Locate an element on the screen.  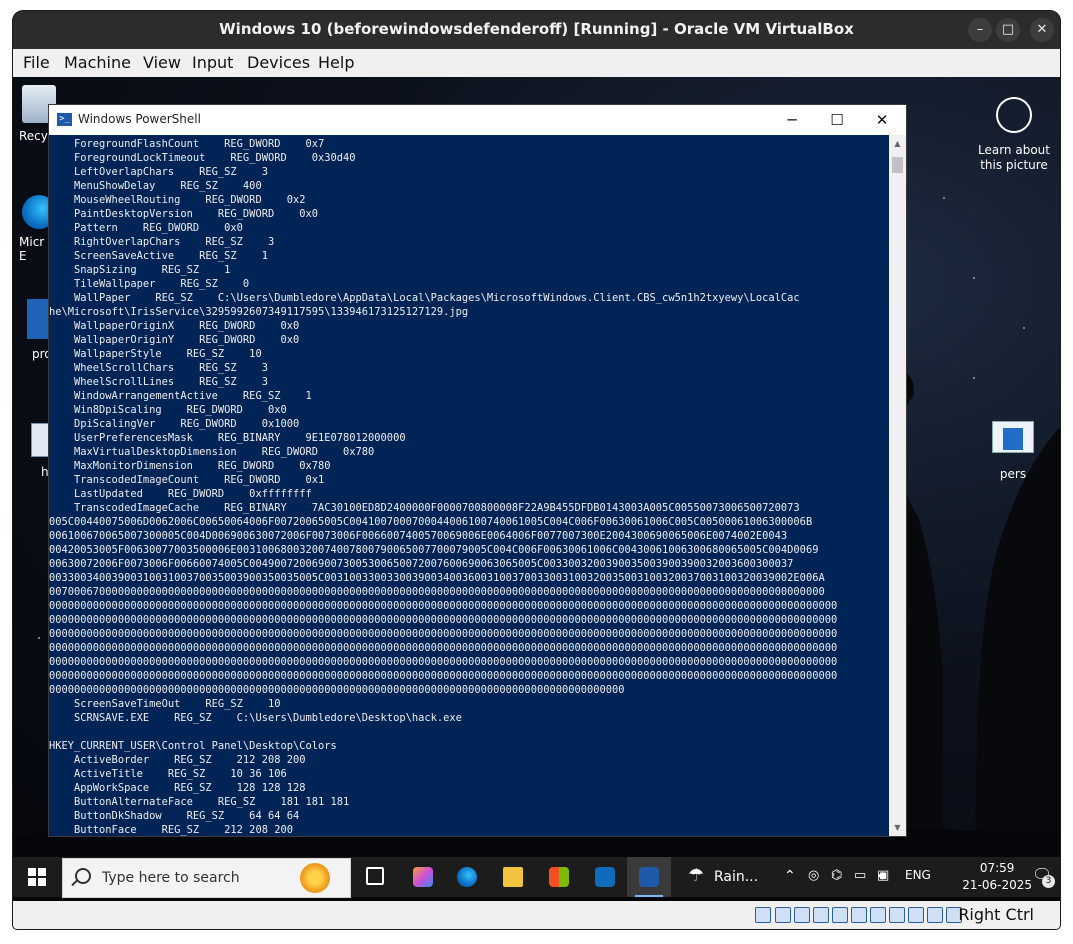
camera-icon: ◎ is located at coordinates (814, 875).